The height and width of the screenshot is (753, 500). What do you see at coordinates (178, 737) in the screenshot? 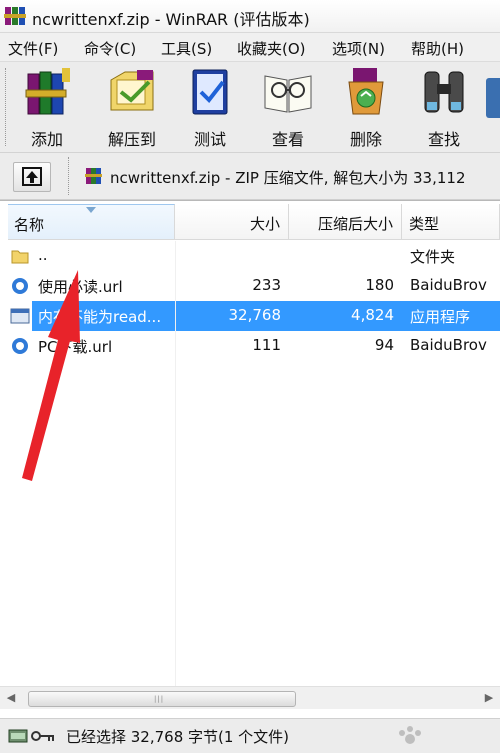
I see `selection-status: 已经选择 32,768 字节(1 个文件)` at bounding box center [178, 737].